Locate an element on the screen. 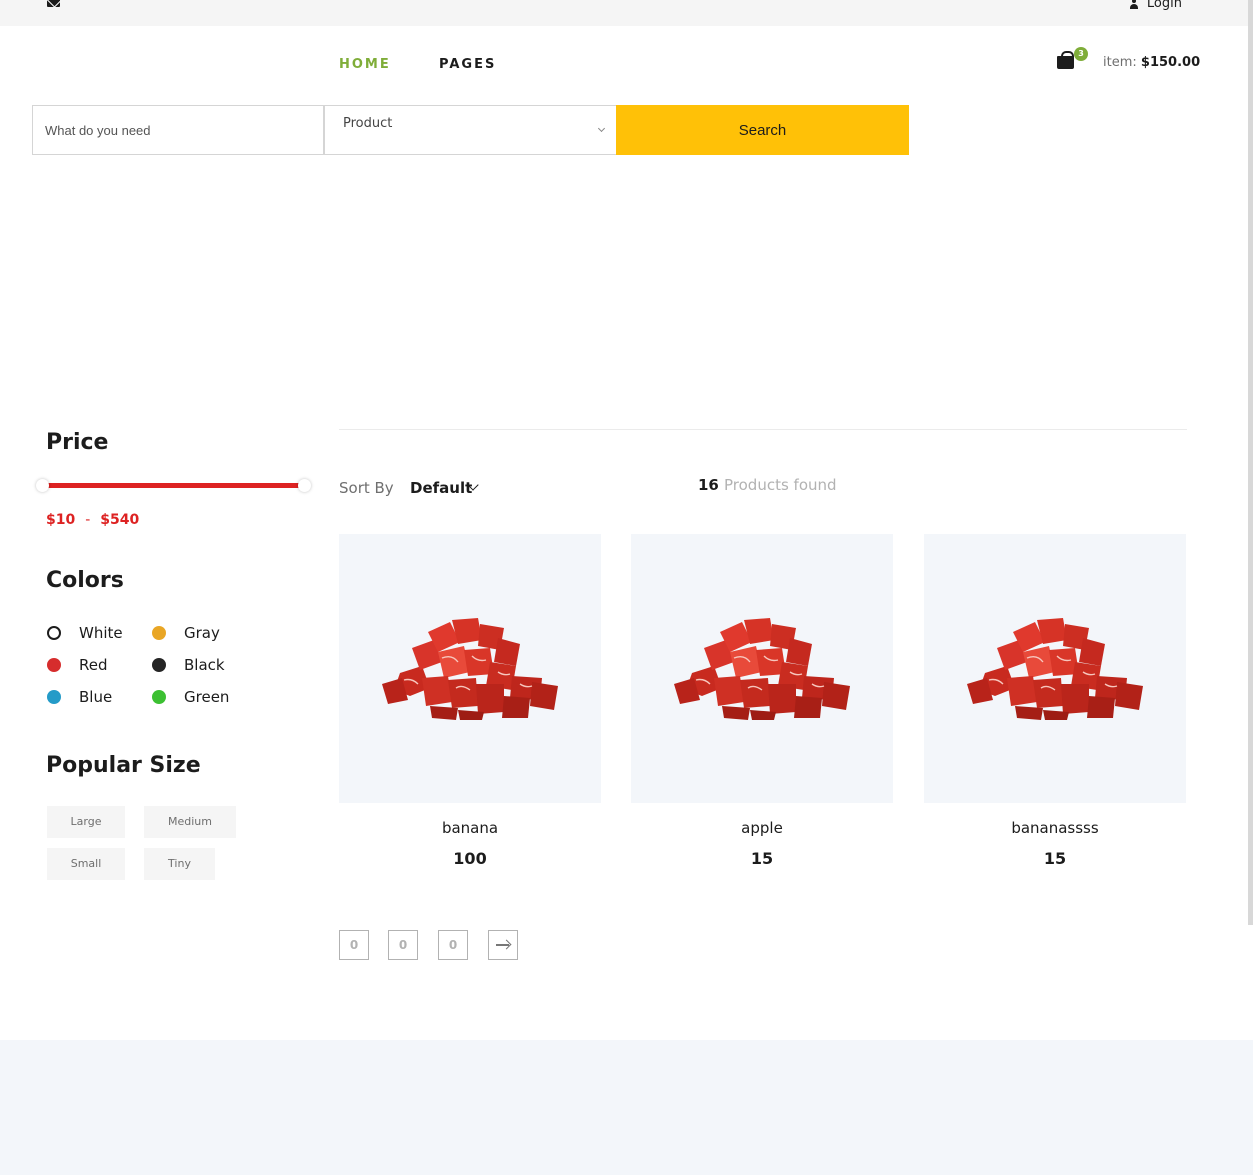 The width and height of the screenshot is (1253, 1175). color-option-green: Green is located at coordinates (190, 697).